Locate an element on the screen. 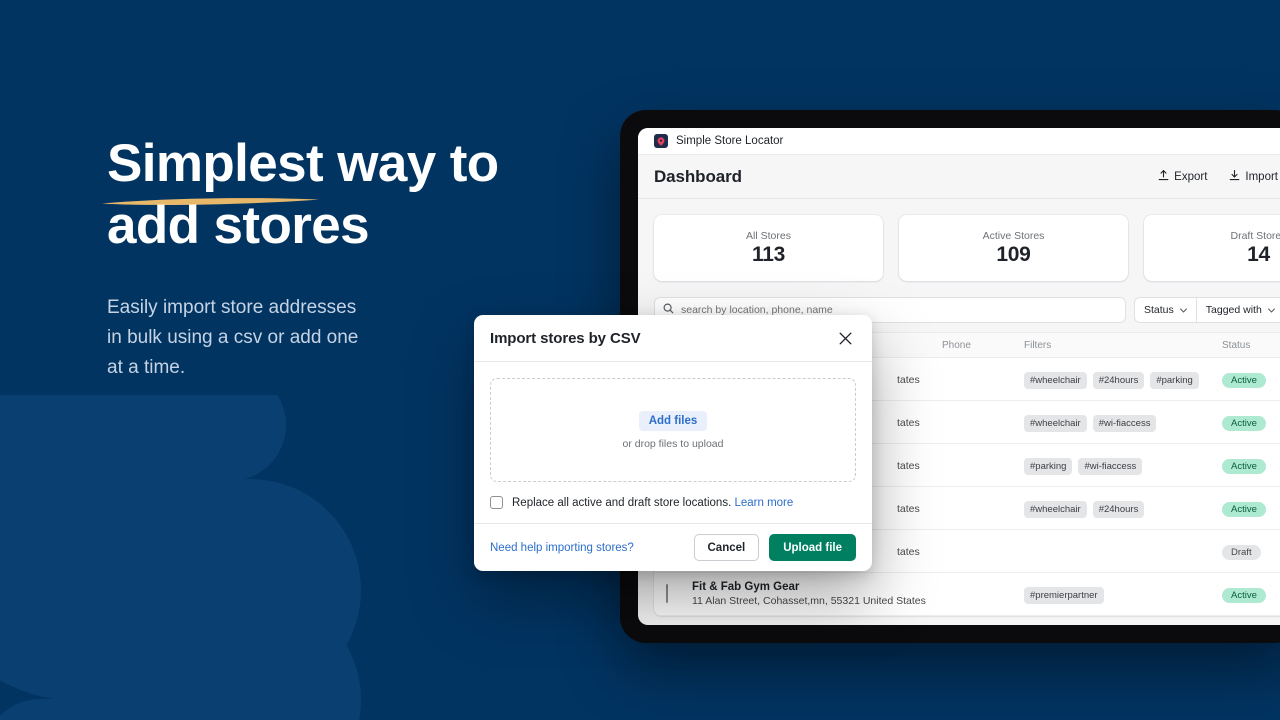 The width and height of the screenshot is (1280, 720). filters-cell: #wheelchair #24hours #parking is located at coordinates (1123, 379).